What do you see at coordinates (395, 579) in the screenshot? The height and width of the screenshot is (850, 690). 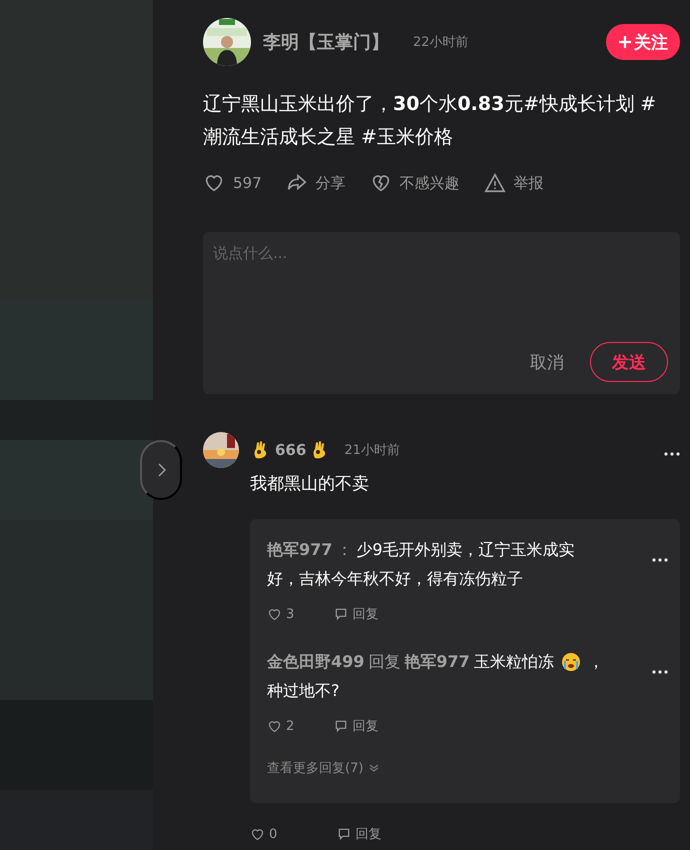 I see `reply-text: 好，吉林今年秋不好，得有冻伤粒子` at bounding box center [395, 579].